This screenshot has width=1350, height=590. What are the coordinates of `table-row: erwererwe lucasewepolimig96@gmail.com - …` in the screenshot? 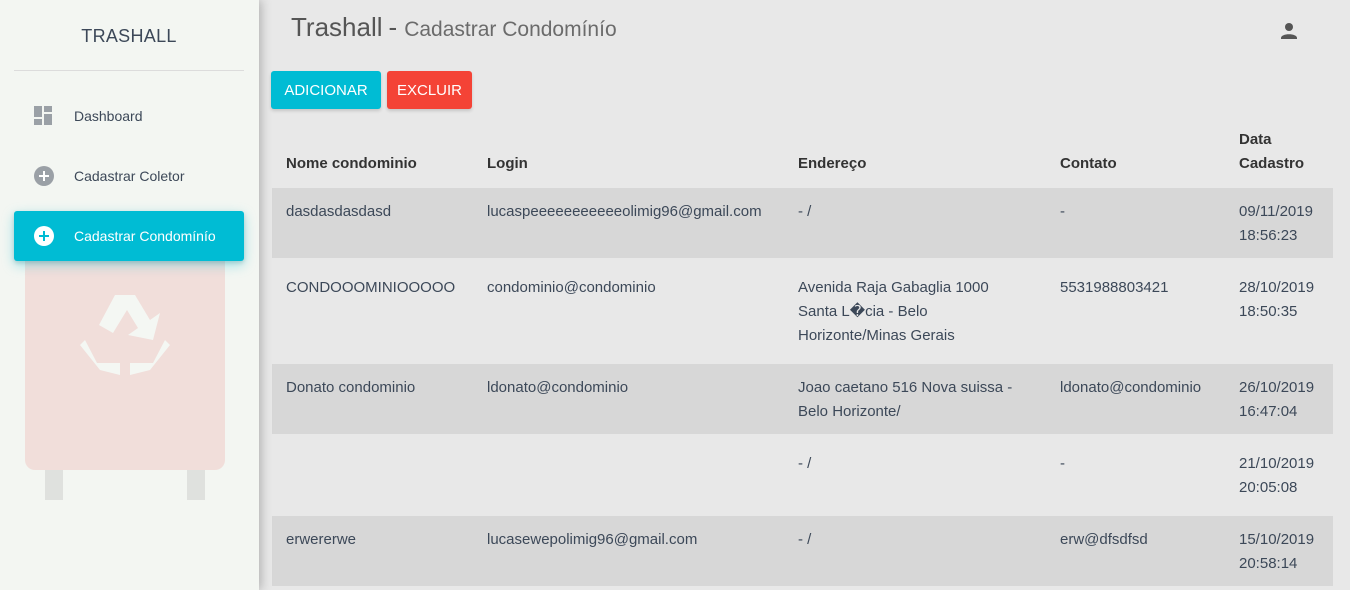 It's located at (802, 551).